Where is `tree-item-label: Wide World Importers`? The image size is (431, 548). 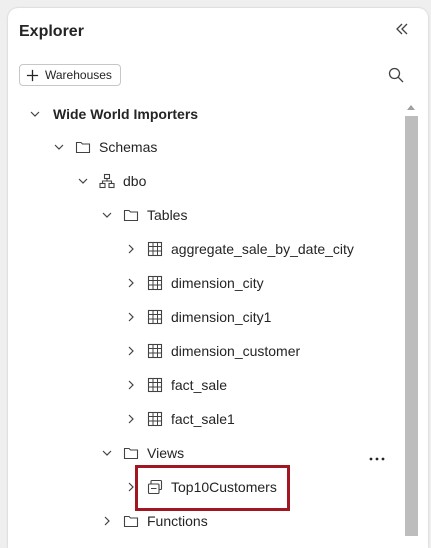 tree-item-label: Wide World Importers is located at coordinates (126, 114).